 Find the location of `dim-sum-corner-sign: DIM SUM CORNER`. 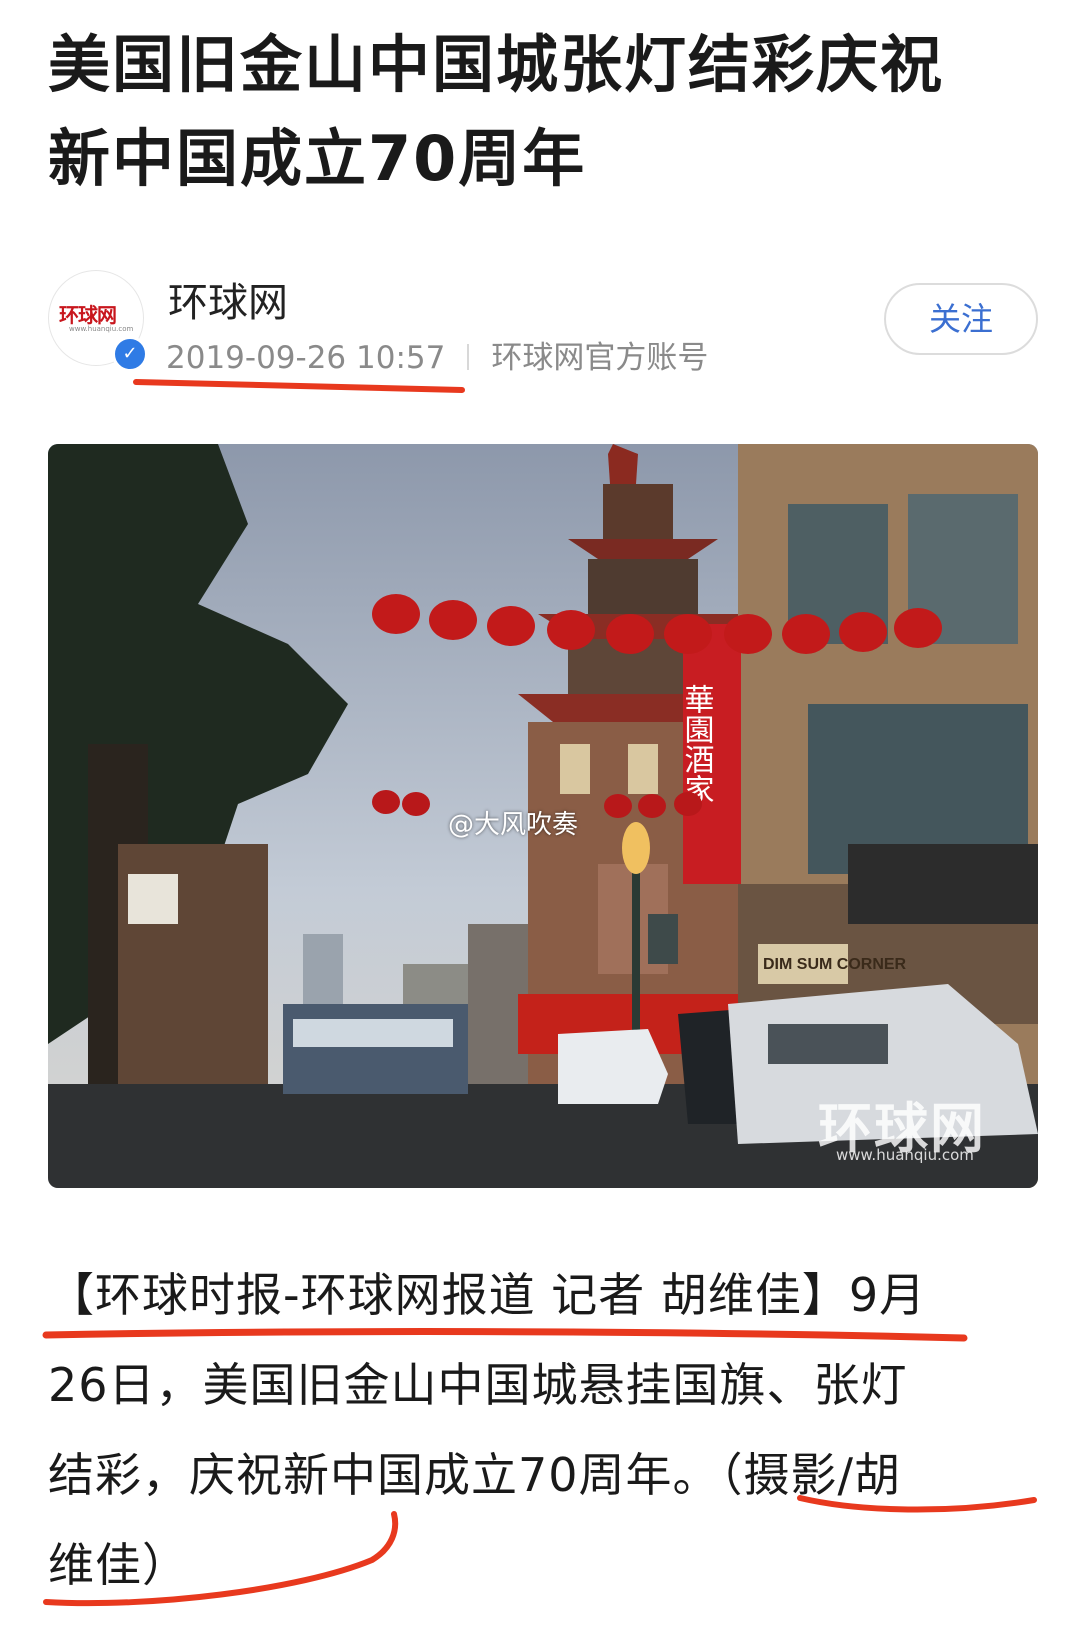

dim-sum-corner-sign: DIM SUM CORNER is located at coordinates (835, 964).